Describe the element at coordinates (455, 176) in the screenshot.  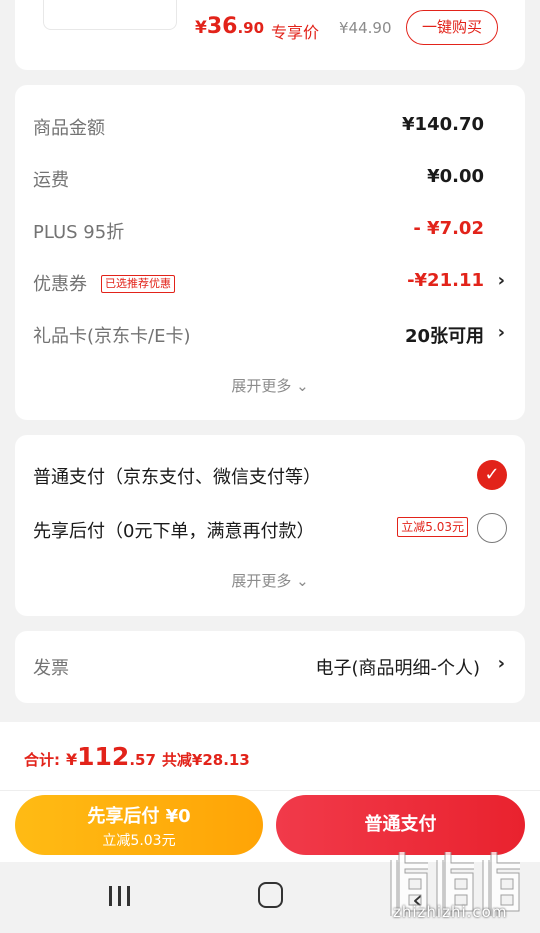
I see `row-value: ¥0.00` at that location.